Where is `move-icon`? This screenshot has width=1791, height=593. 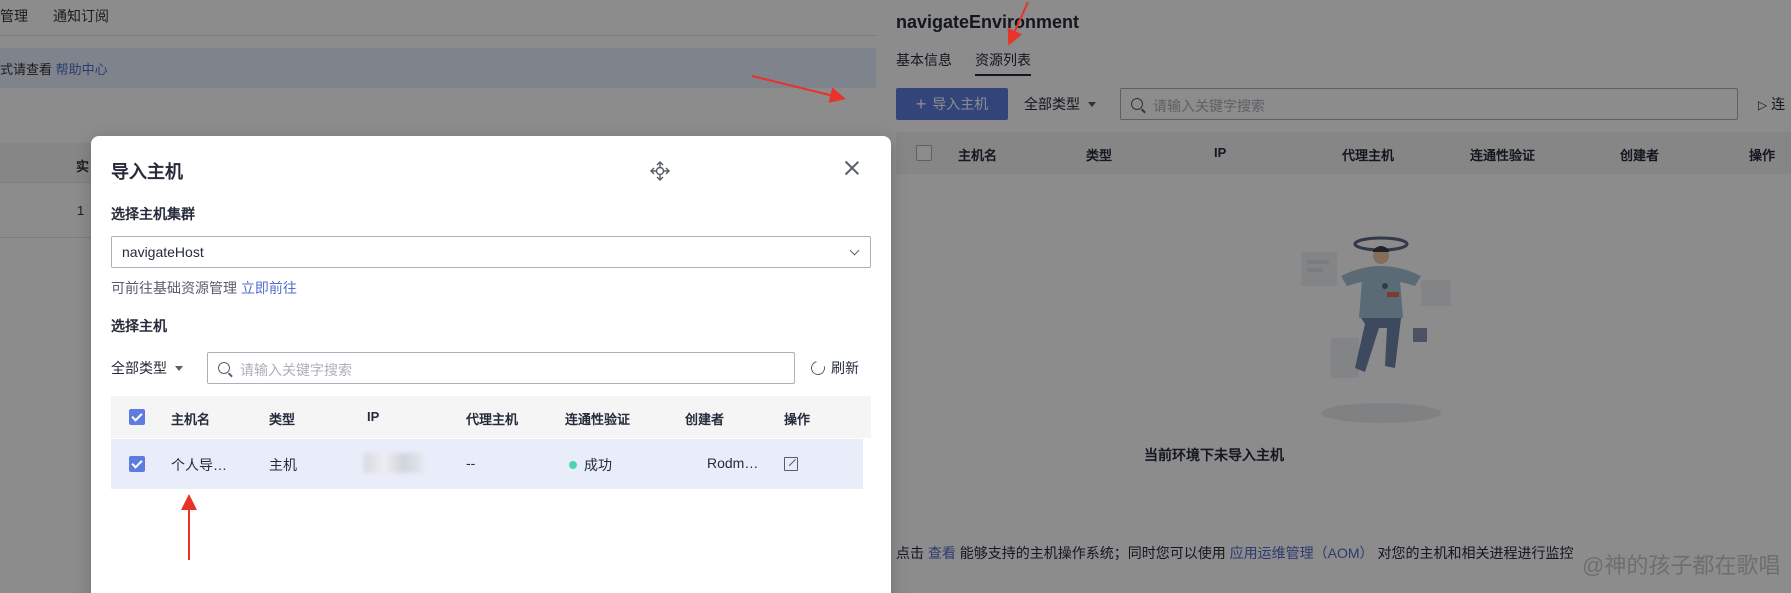 move-icon is located at coordinates (660, 171).